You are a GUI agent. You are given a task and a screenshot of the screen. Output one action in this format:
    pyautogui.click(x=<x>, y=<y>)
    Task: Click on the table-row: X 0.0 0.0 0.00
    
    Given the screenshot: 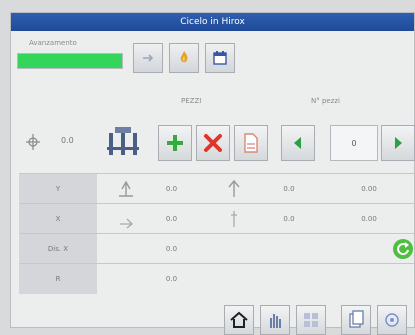 What is the action you would take?
    pyautogui.click(x=216, y=218)
    